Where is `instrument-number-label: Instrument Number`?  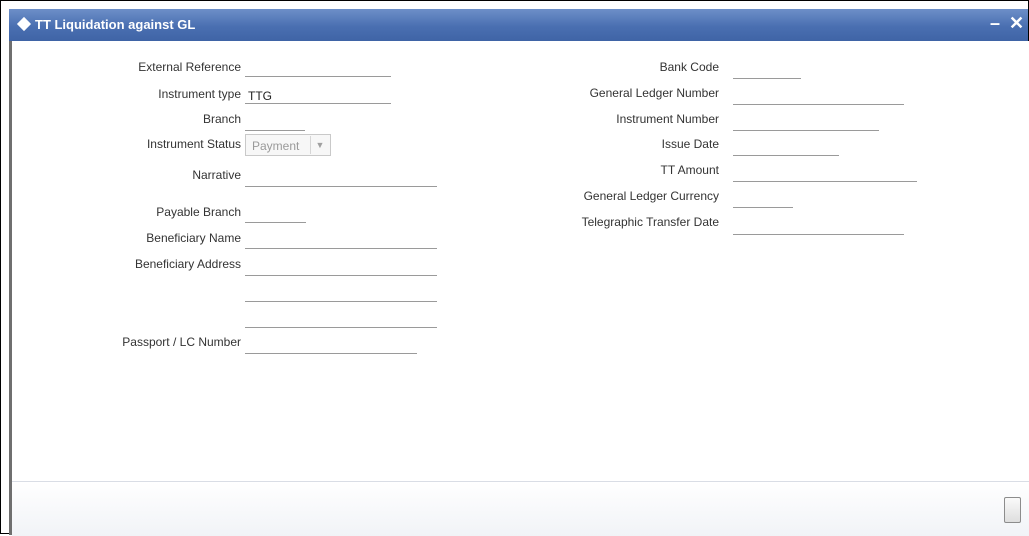
instrument-number-label: Instrument Number is located at coordinates (667, 119).